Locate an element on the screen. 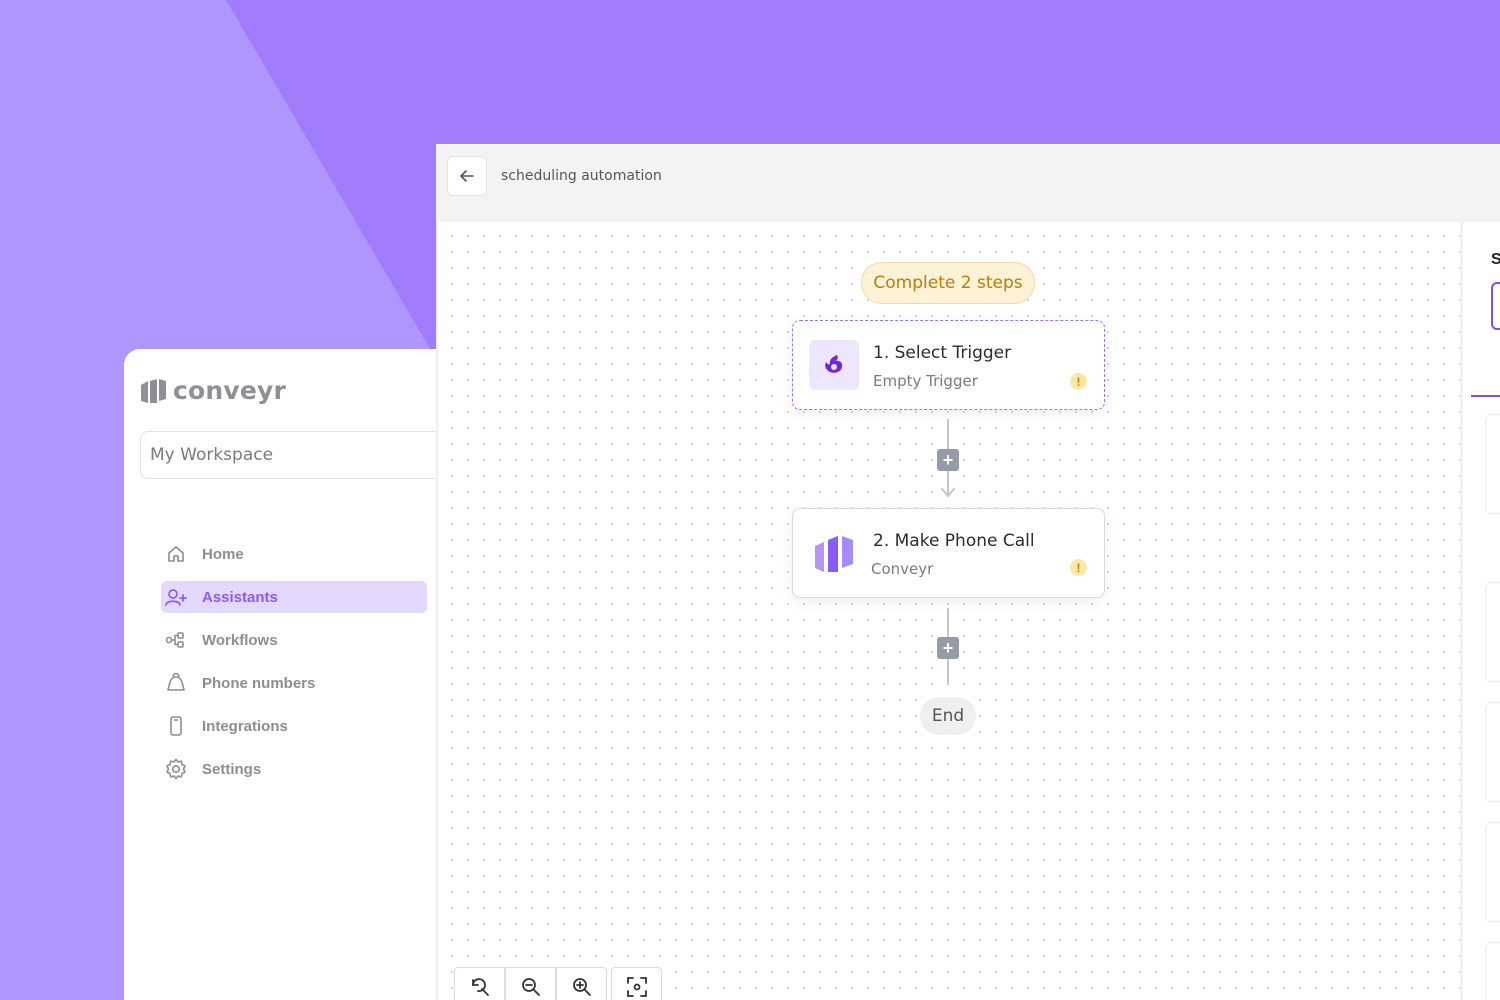 Image resolution: width=1500 pixels, height=1000 pixels. fit-view-icon is located at coordinates (636, 987).